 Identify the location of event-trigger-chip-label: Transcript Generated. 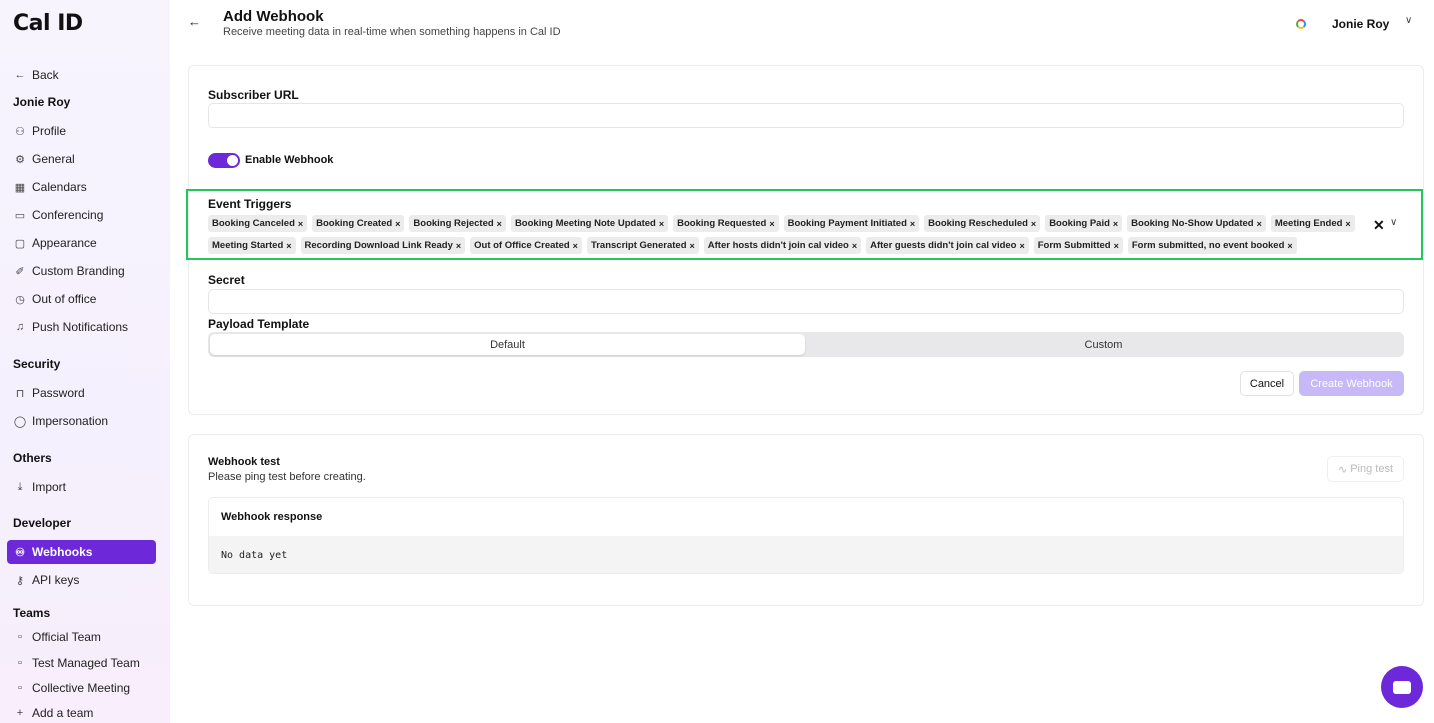
(638, 245).